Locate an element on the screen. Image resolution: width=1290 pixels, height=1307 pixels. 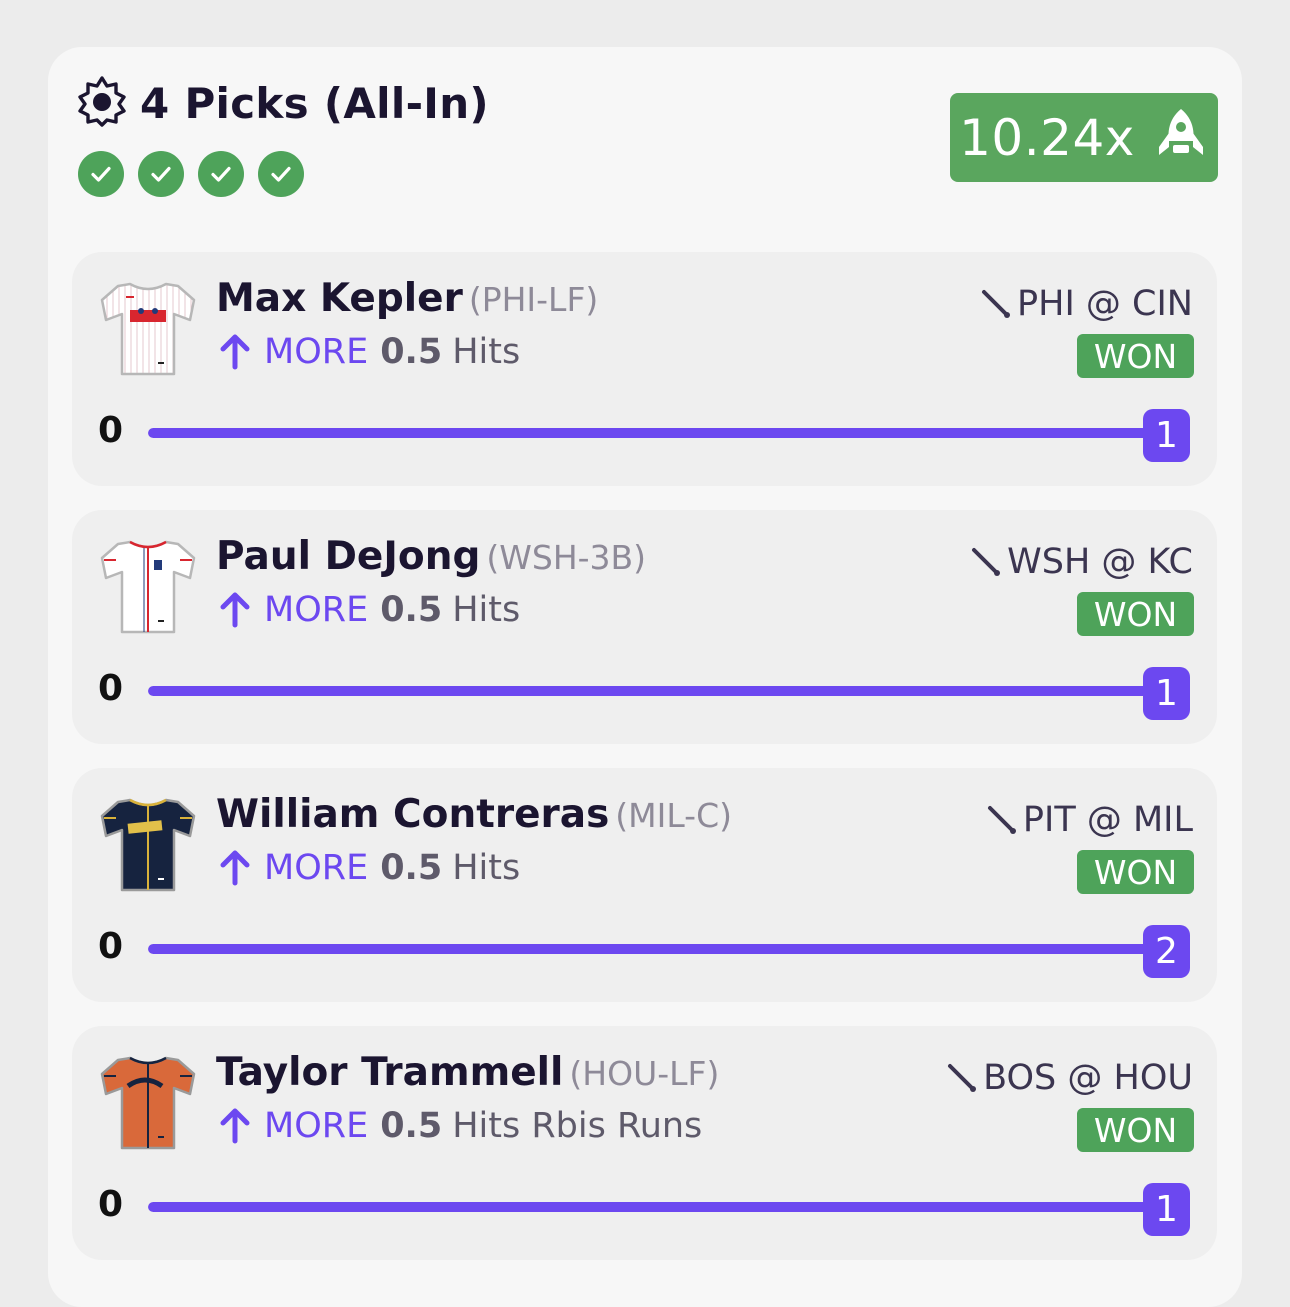
nationals-jersey-icon is located at coordinates (148, 586).